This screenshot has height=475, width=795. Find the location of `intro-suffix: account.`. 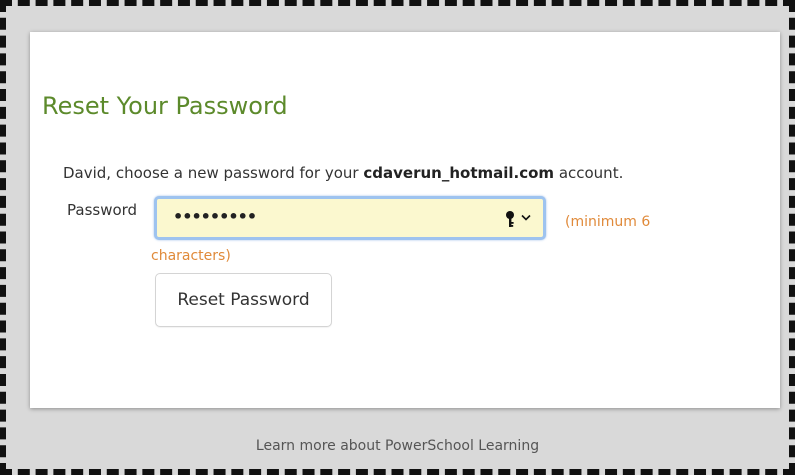

intro-suffix: account. is located at coordinates (589, 173).